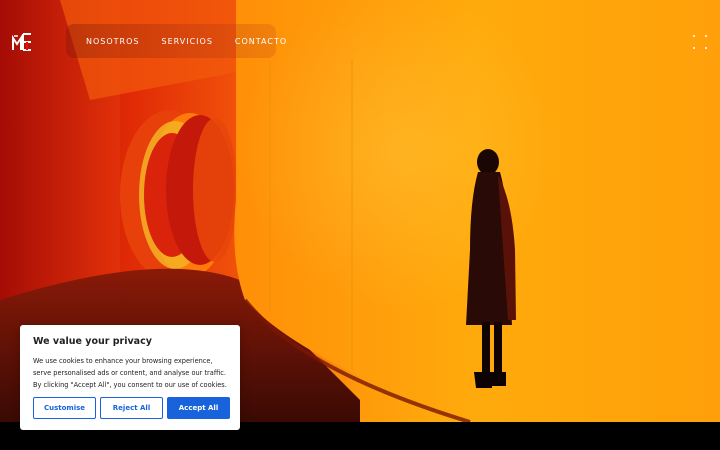  I want to click on main-nav: NOSOTROS SERVICIOS CONTACTO, so click(176, 41).